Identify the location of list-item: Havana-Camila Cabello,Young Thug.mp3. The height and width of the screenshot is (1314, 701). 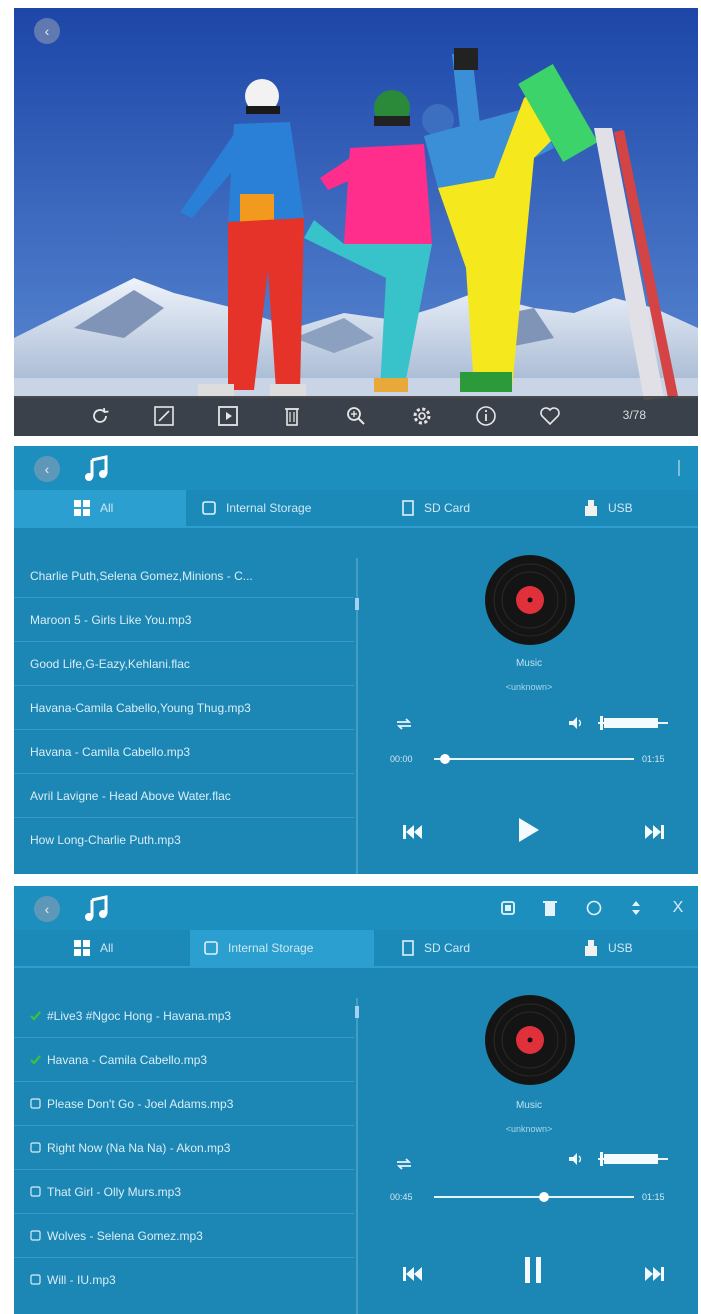
(184, 708).